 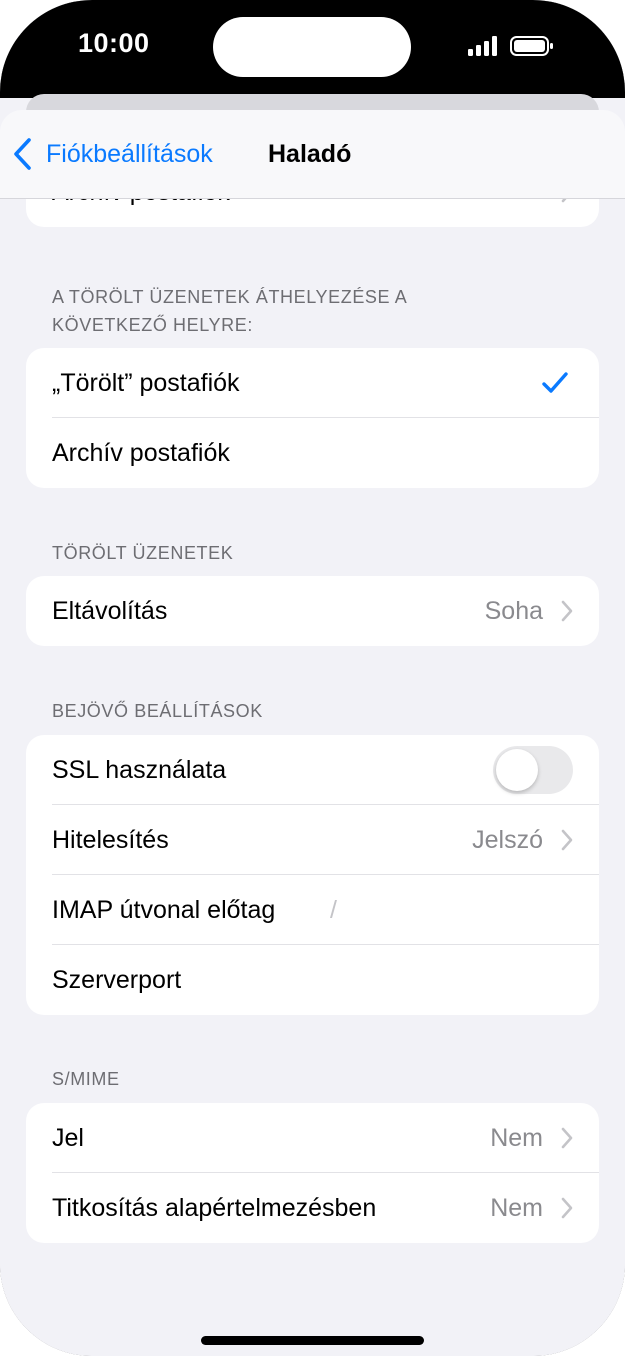 I want to click on ssl-toggle, so click(x=533, y=770).